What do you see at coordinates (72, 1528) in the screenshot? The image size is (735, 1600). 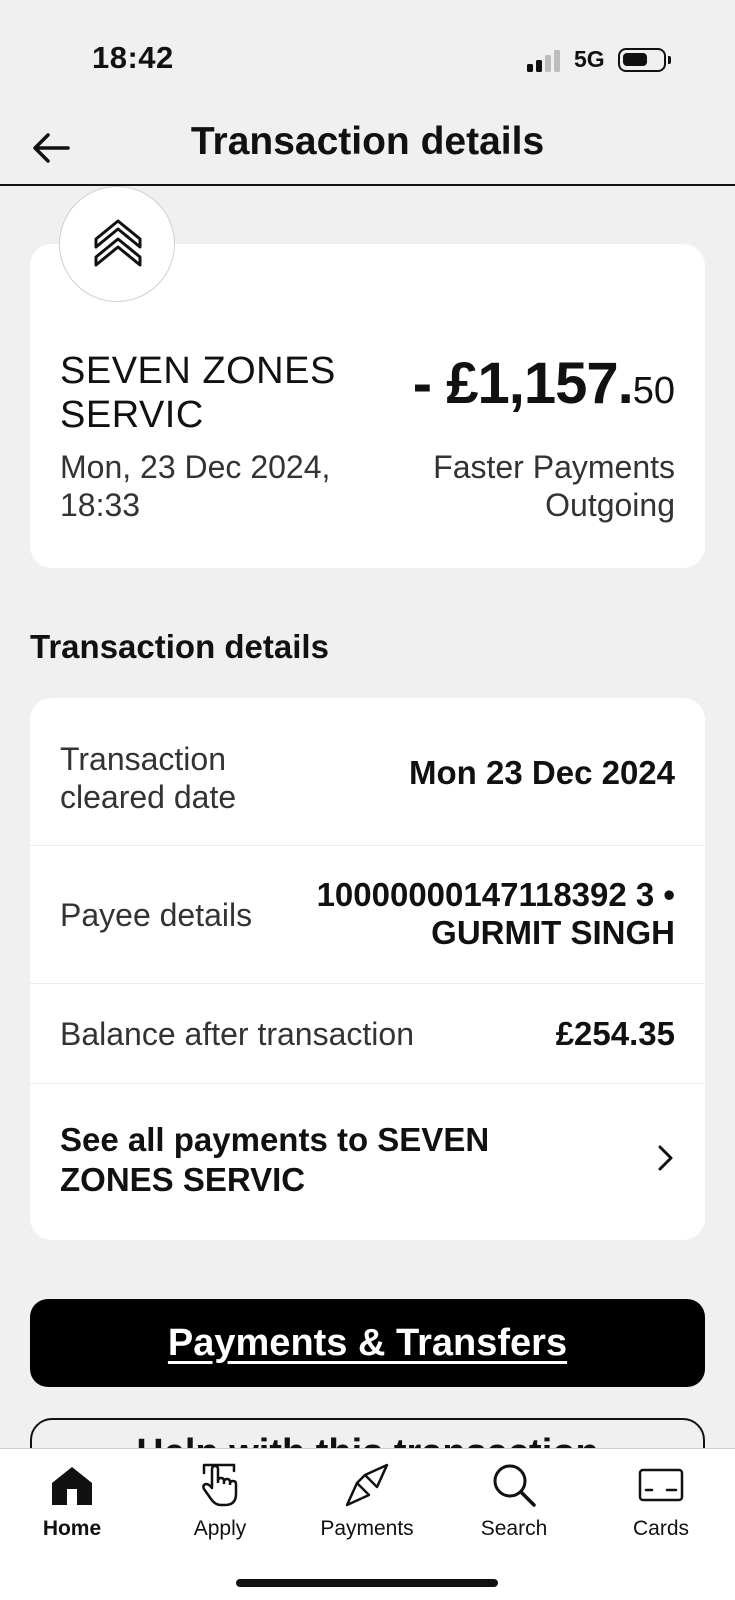 I see `tab-label: Home` at bounding box center [72, 1528].